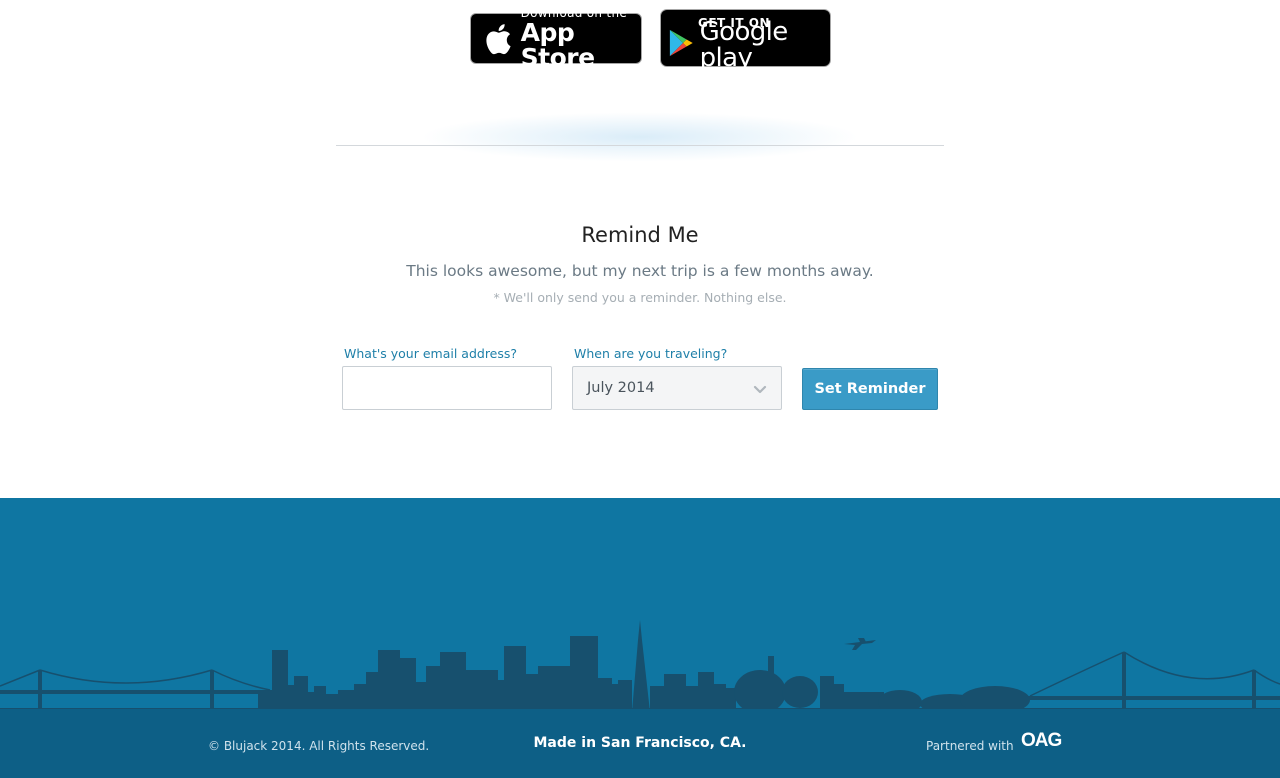 The width and height of the screenshot is (1280, 778). I want to click on travel-date-value: July 2014, so click(621, 388).